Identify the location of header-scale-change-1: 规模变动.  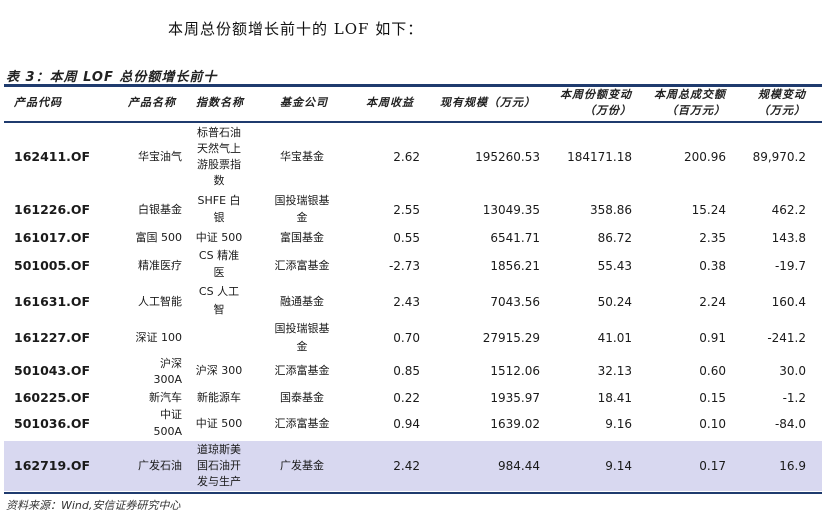
(782, 94).